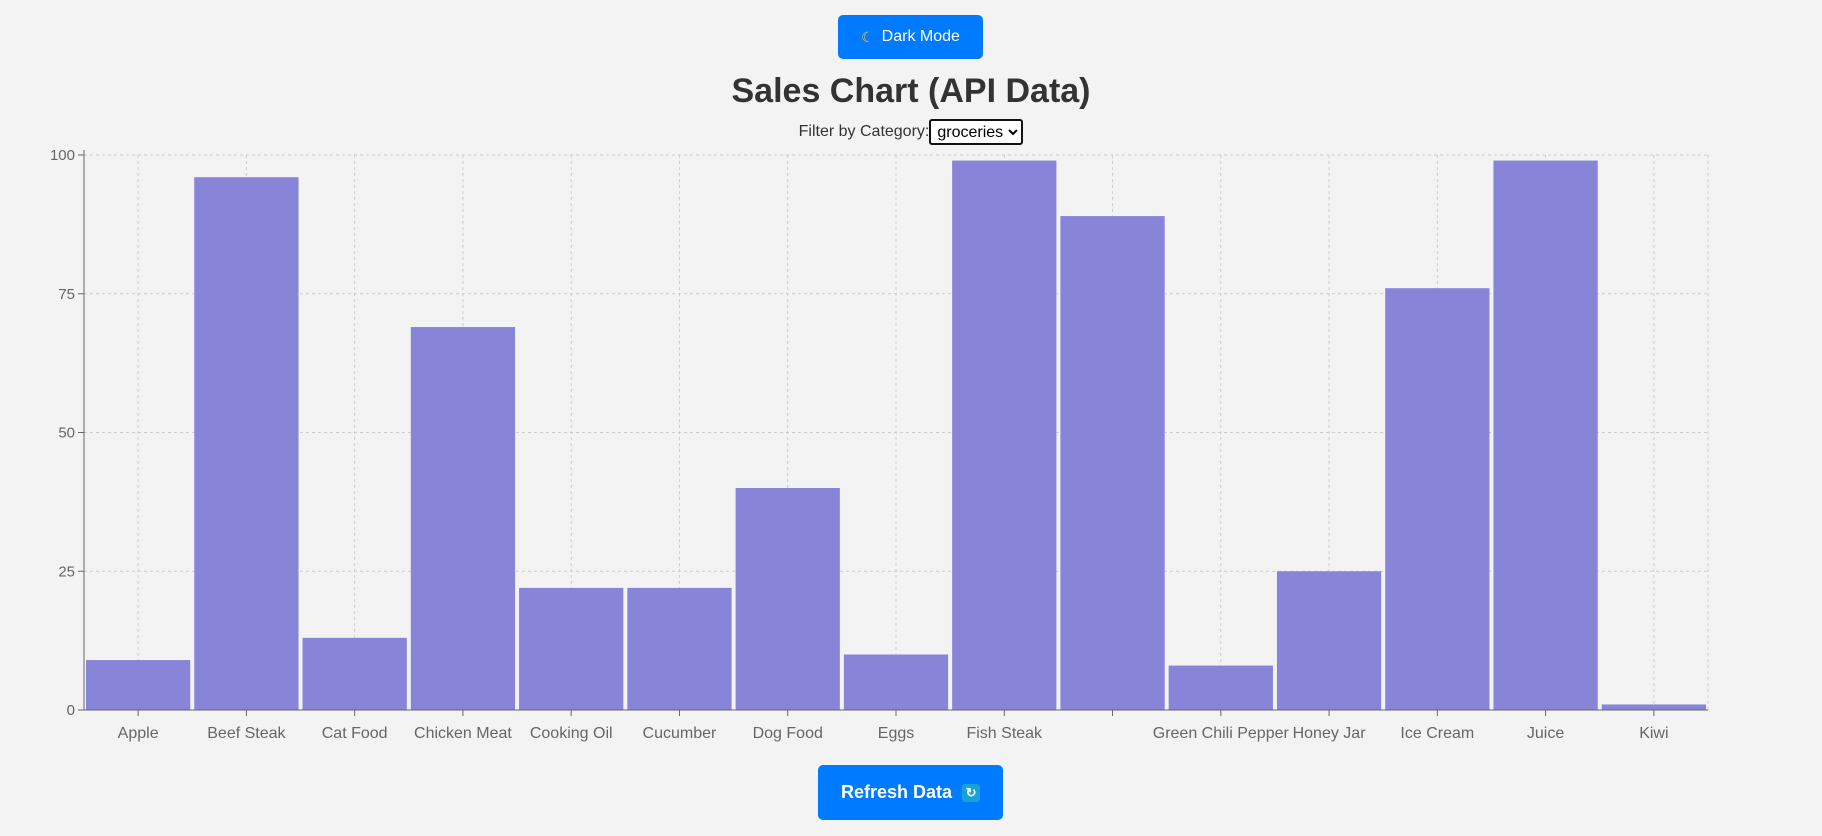  What do you see at coordinates (463, 733) in the screenshot?
I see `x-tick-label: Chicken Meat` at bounding box center [463, 733].